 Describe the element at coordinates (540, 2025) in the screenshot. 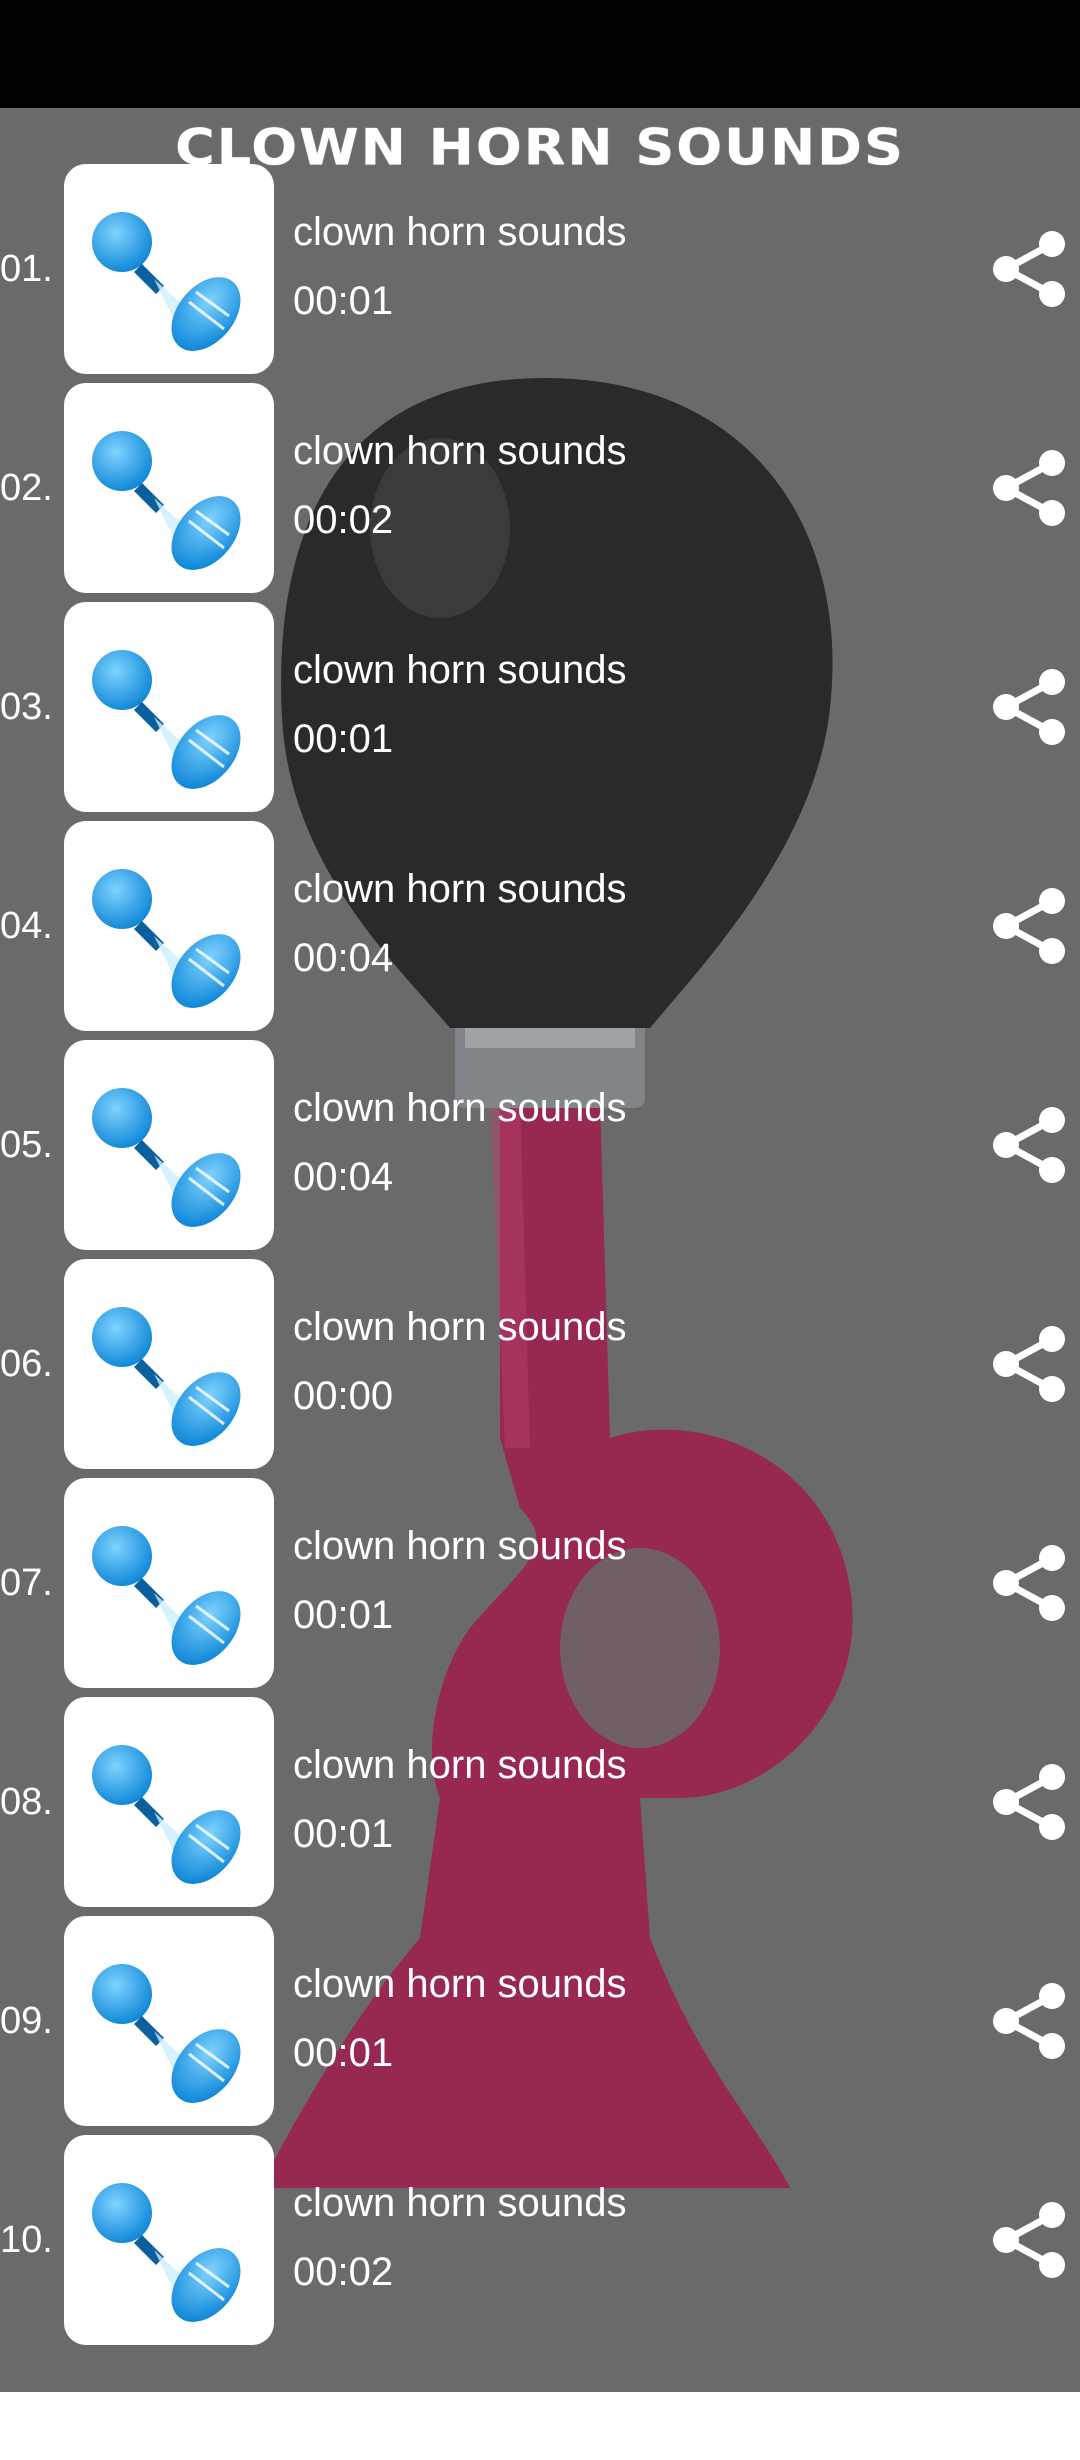

I see `list-item: 09. clown horn sounds 00:01` at that location.